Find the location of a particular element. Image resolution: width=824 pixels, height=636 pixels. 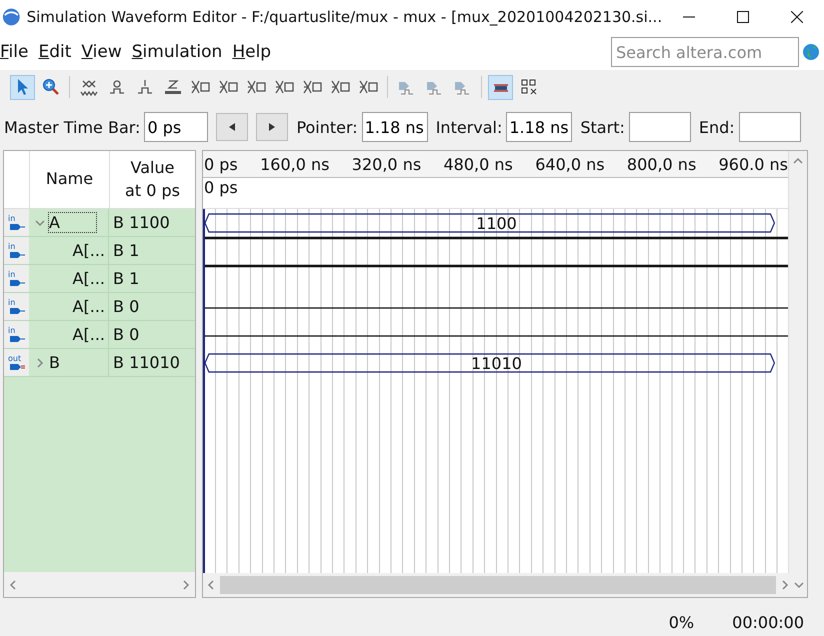

cursor-time-label: 0 ps is located at coordinates (221, 187).